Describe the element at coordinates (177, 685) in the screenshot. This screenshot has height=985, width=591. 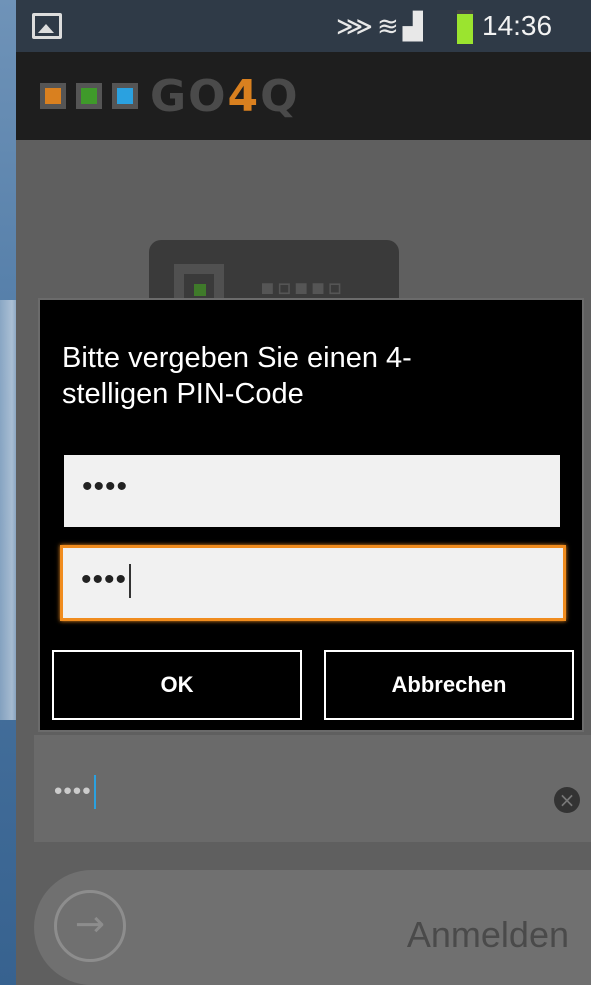
I see `ok-button: OK` at that location.